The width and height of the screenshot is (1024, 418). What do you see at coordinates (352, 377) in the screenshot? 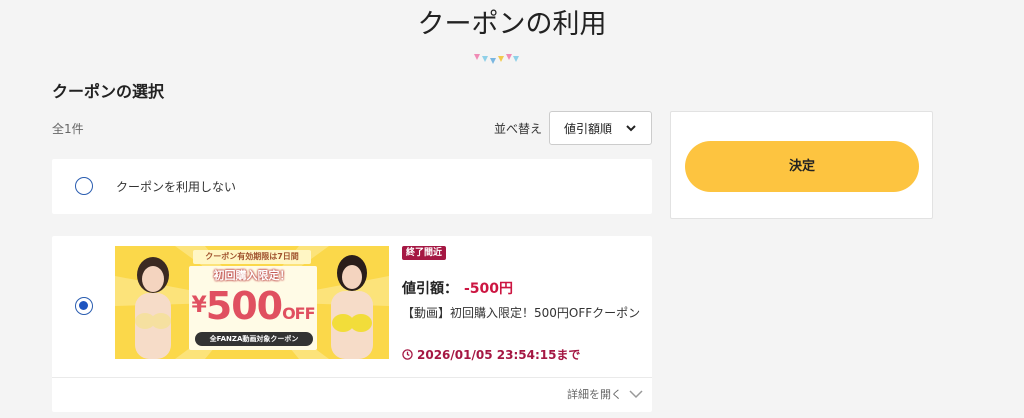
I see `card-divider` at bounding box center [352, 377].